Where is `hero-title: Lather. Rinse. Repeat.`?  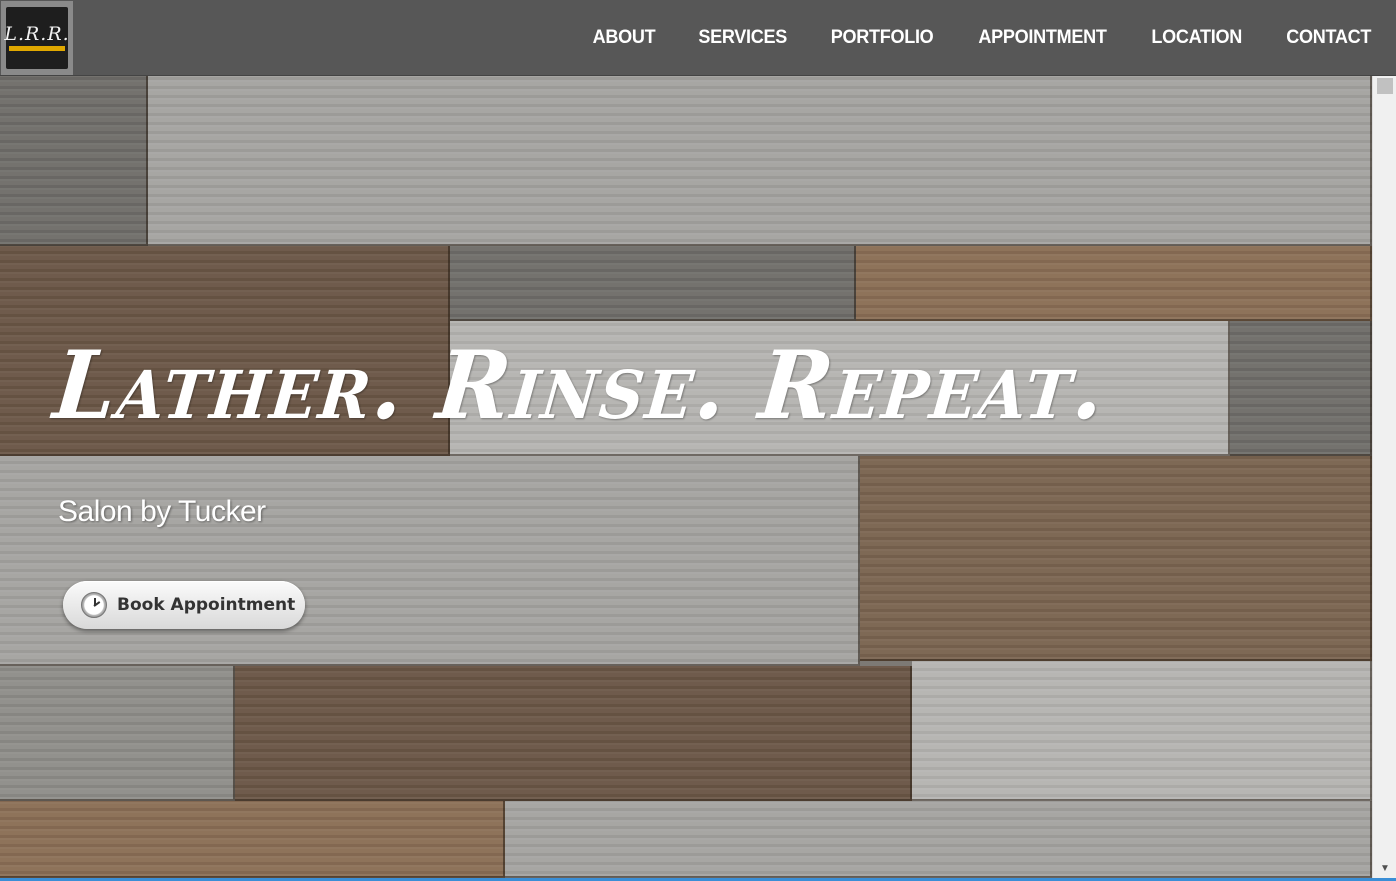 hero-title: Lather. Rinse. Repeat. is located at coordinates (580, 386).